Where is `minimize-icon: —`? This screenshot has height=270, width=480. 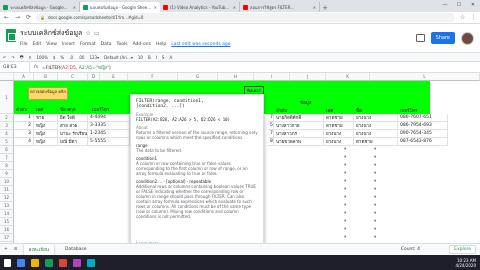 minimize-icon: — is located at coordinates (445, 5).